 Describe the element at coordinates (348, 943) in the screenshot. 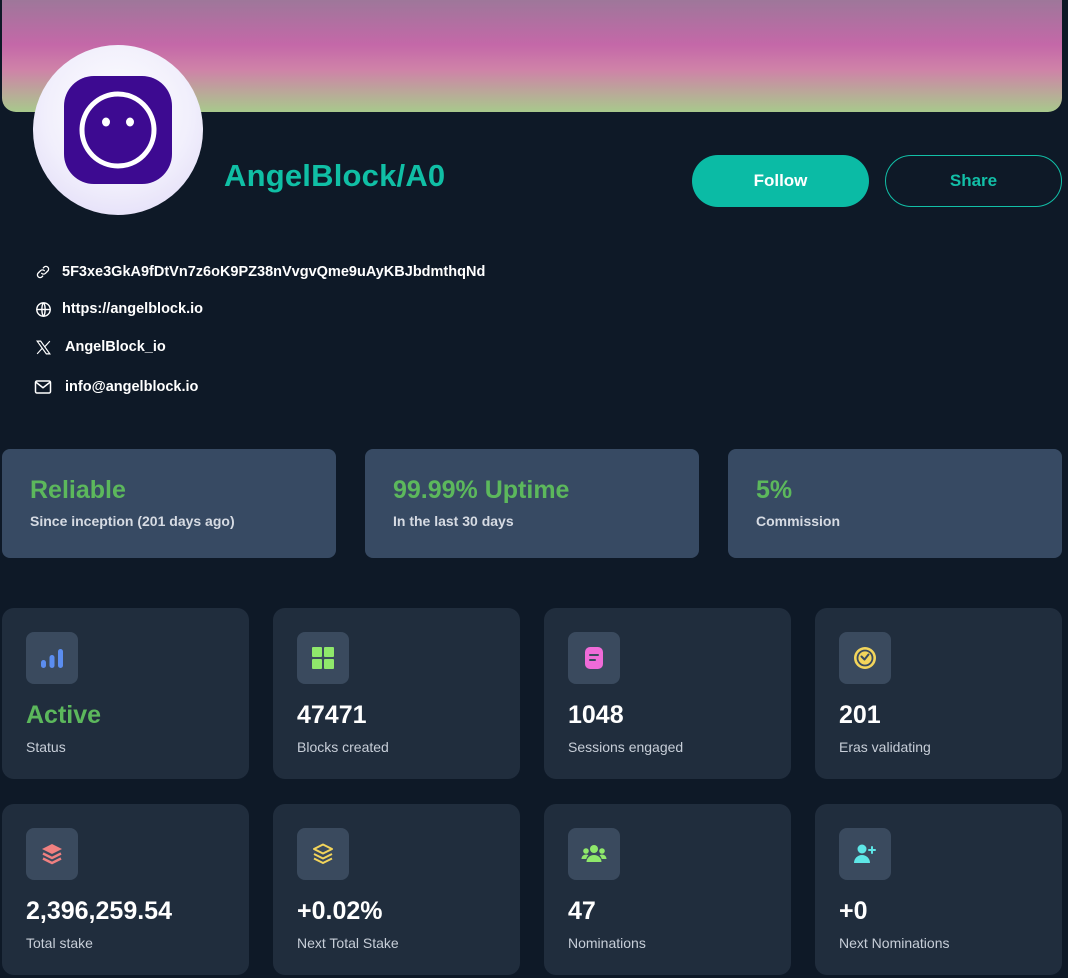

I see `stat-label: Next Total Stake` at that location.